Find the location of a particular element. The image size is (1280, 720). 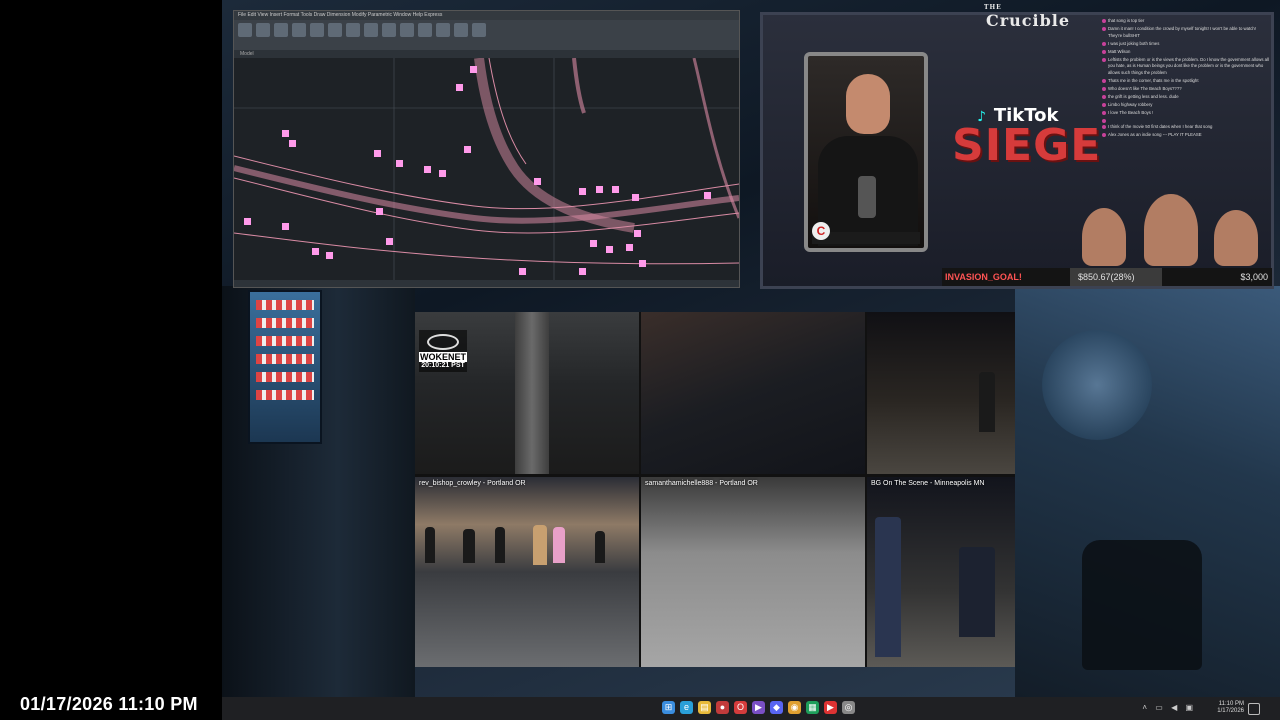

text-tool-icon is located at coordinates (425, 30).